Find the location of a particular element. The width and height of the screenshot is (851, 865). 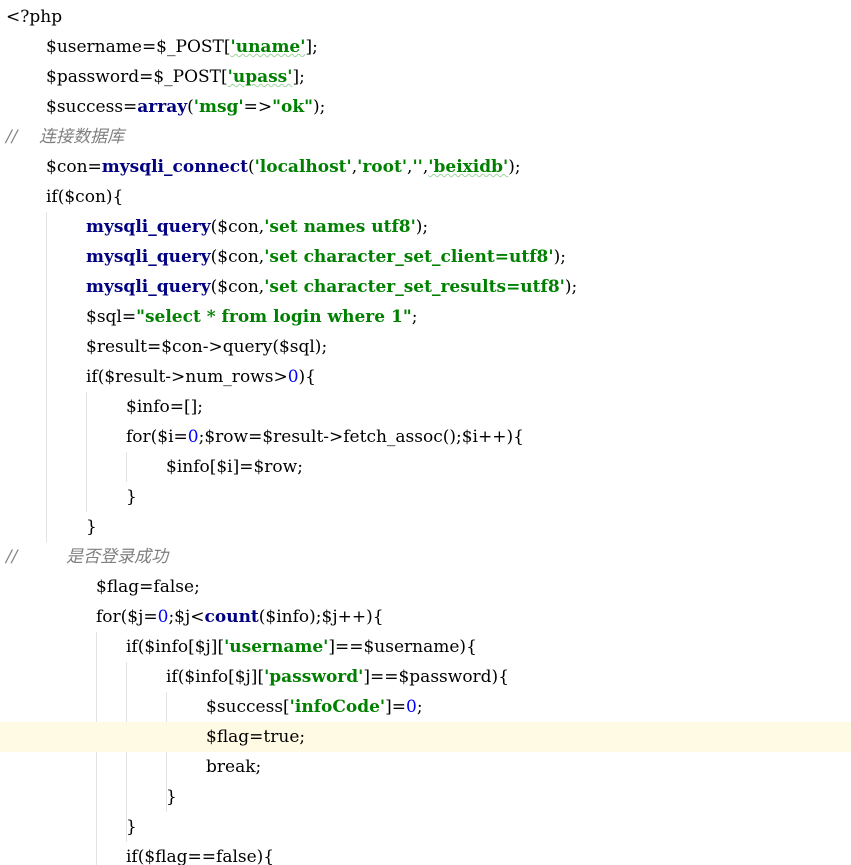

code-line: $success['infoCode']=0; is located at coordinates (425, 707).